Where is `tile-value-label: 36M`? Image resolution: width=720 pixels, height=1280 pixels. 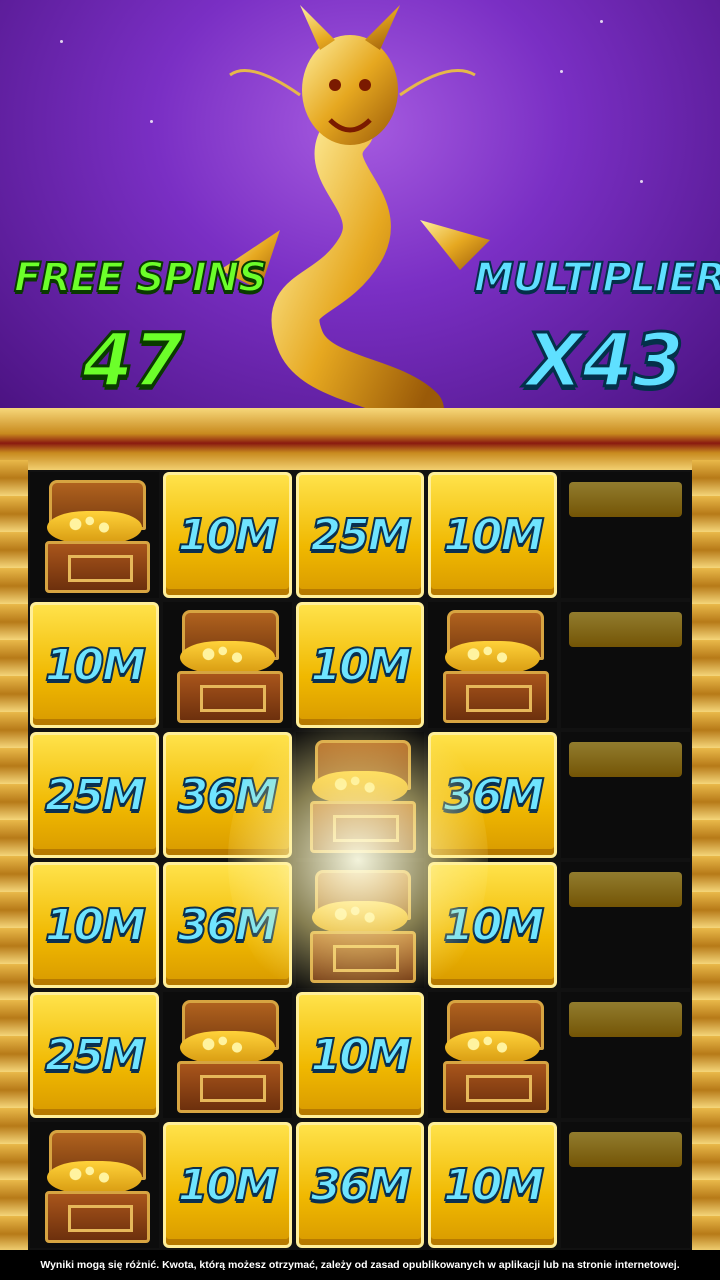 tile-value-label: 36M is located at coordinates (360, 1185).